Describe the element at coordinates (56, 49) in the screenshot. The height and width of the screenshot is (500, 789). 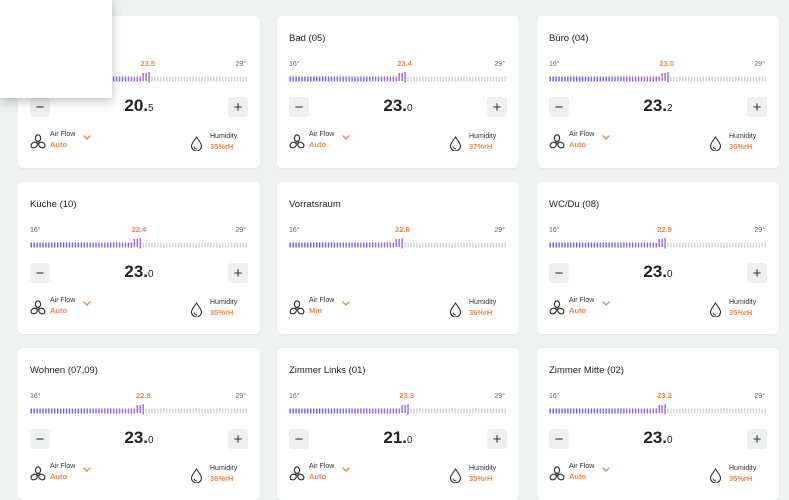
I see `overlay-popover` at that location.